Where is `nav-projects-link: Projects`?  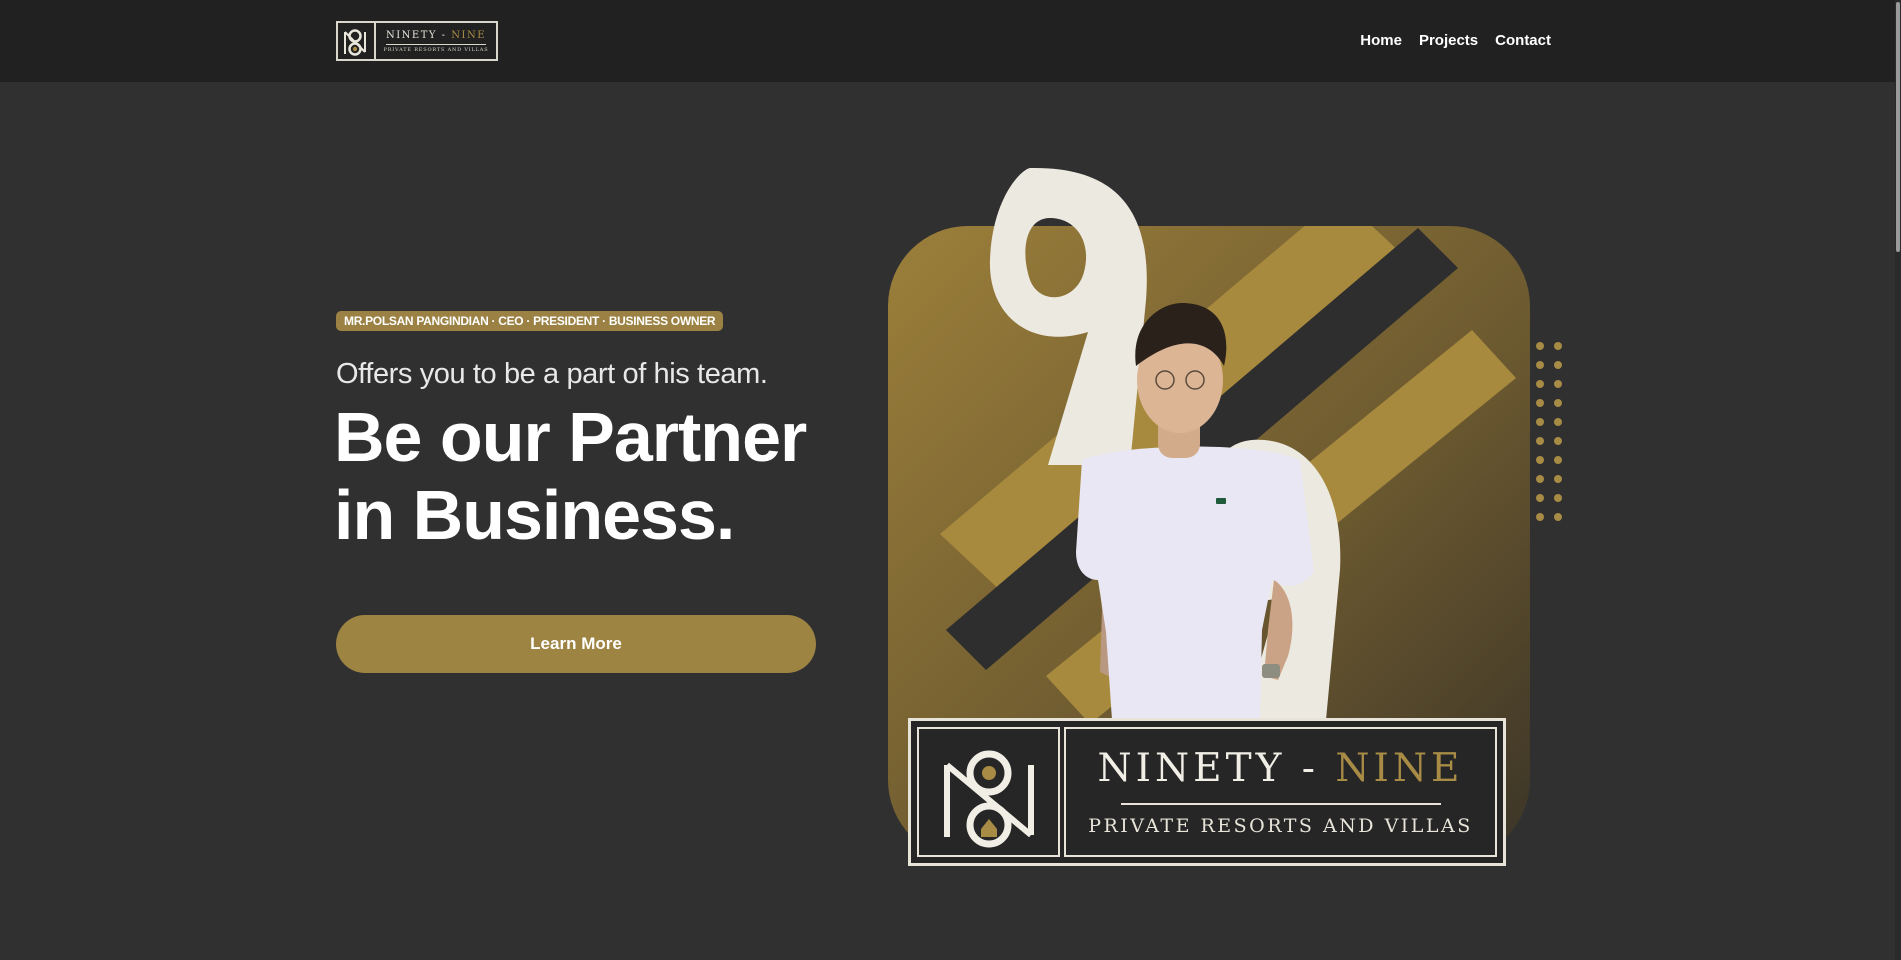 nav-projects-link: Projects is located at coordinates (1448, 40).